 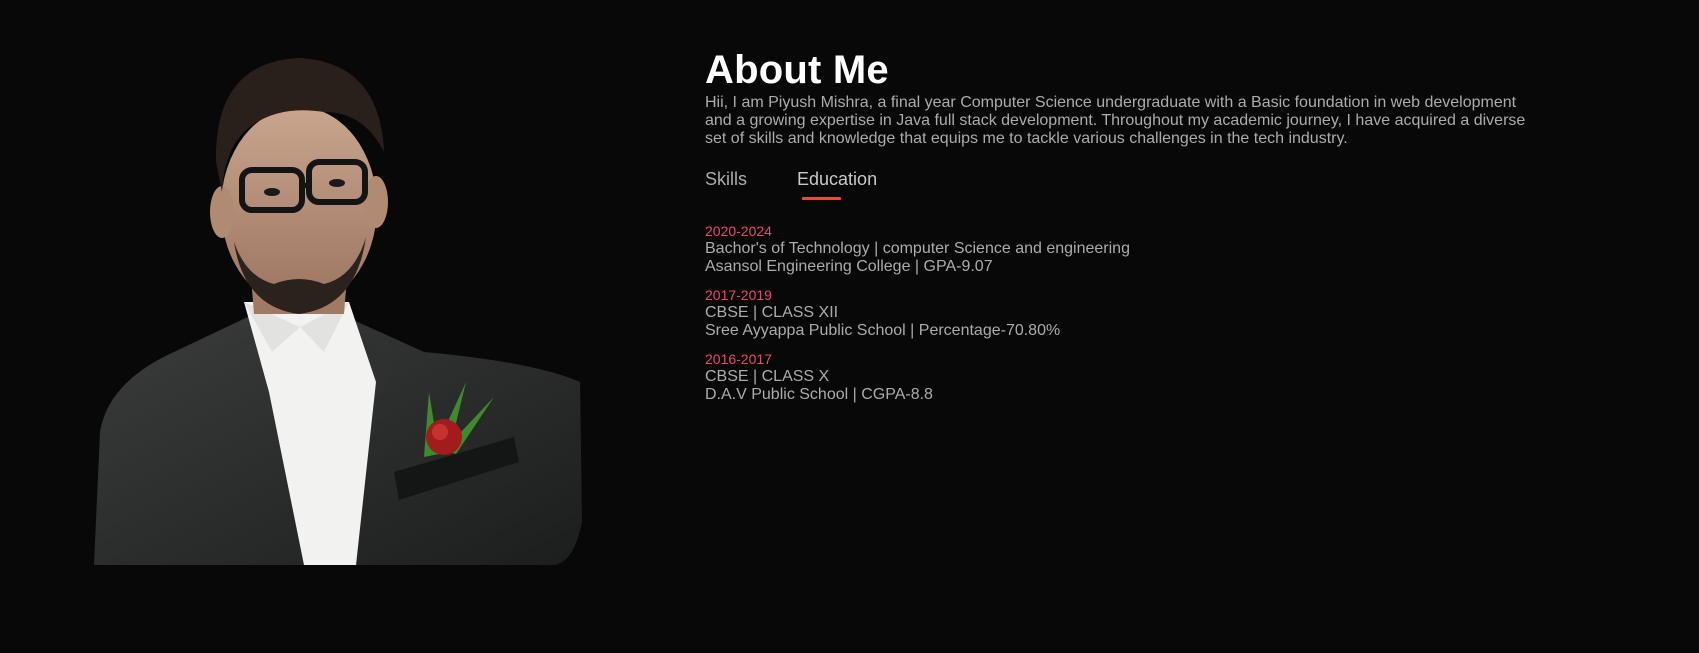 What do you see at coordinates (1125, 188) in the screenshot?
I see `about-tabs: Skills Education` at bounding box center [1125, 188].